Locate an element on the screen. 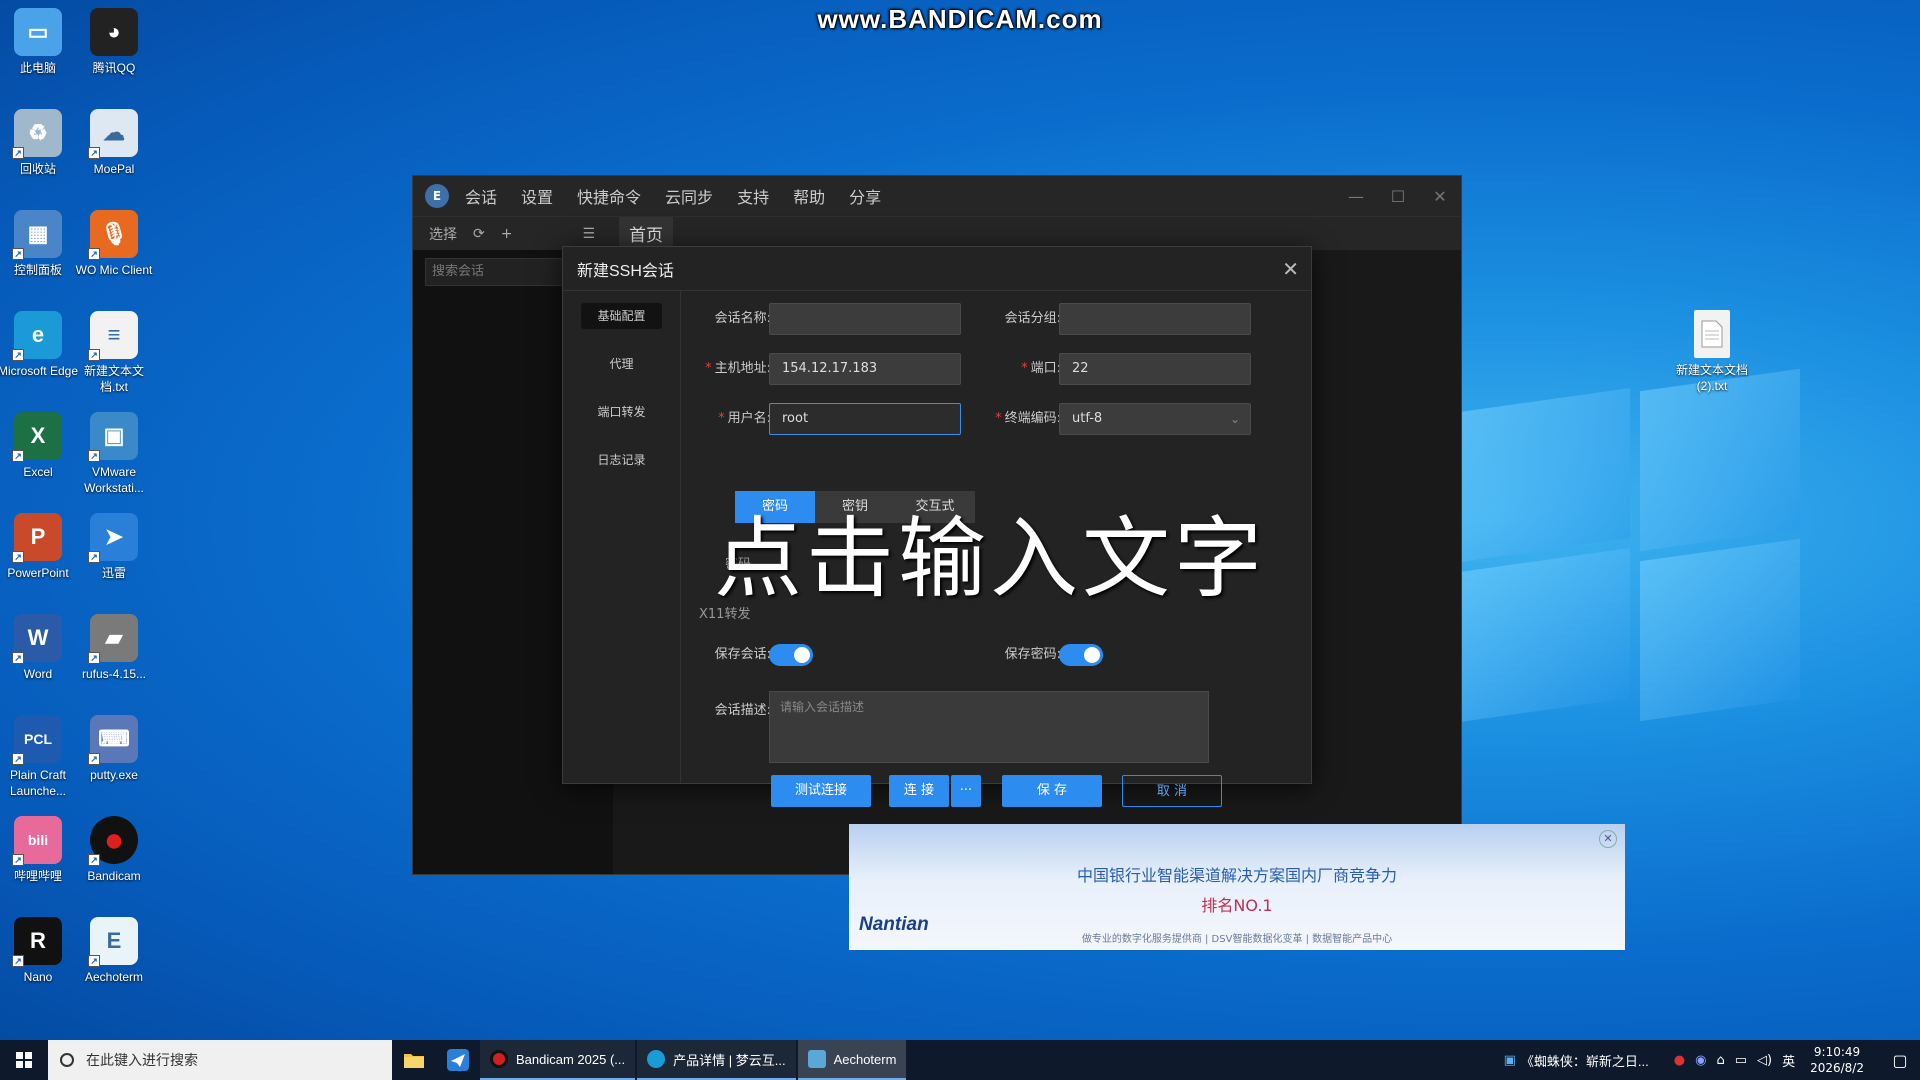 This screenshot has width=1920, height=1080. windows-start-icon is located at coordinates (24, 1060).